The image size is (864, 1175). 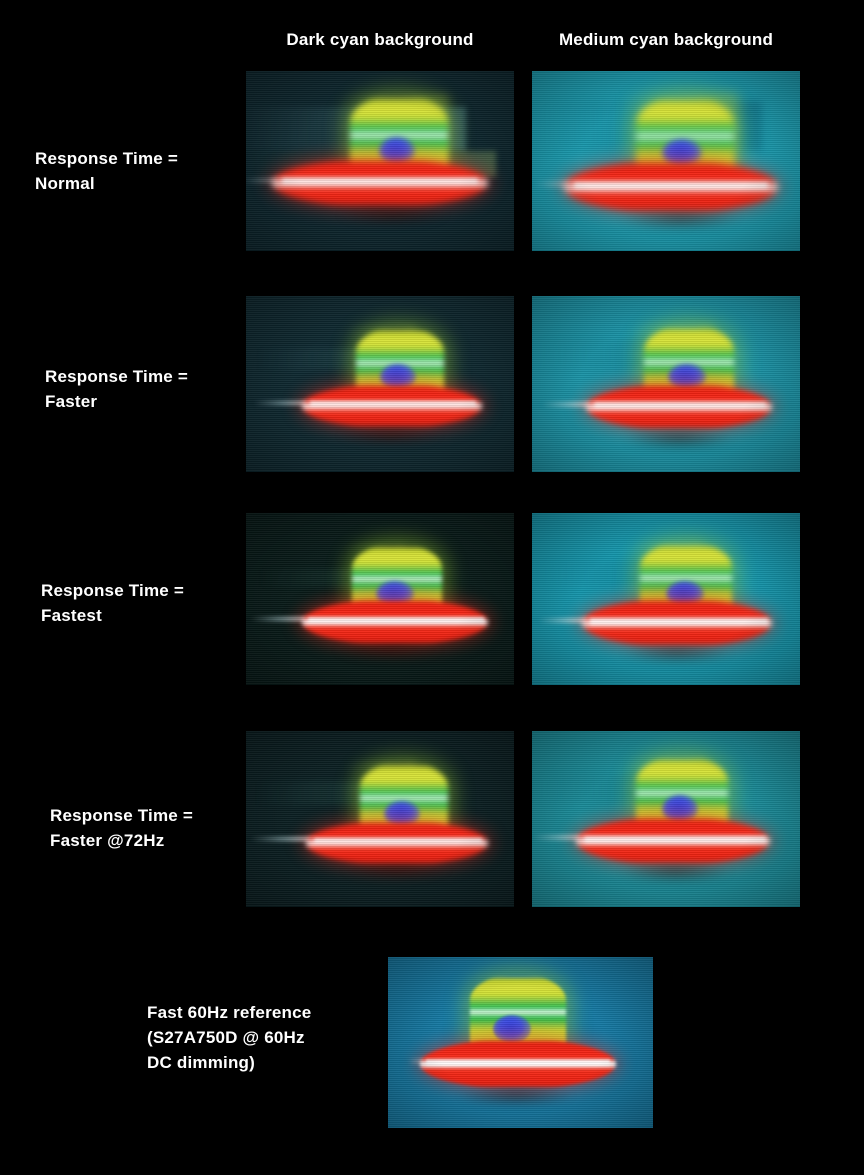 I want to click on photo-panel-faster-72hz-dark-cyan, so click(x=380, y=819).